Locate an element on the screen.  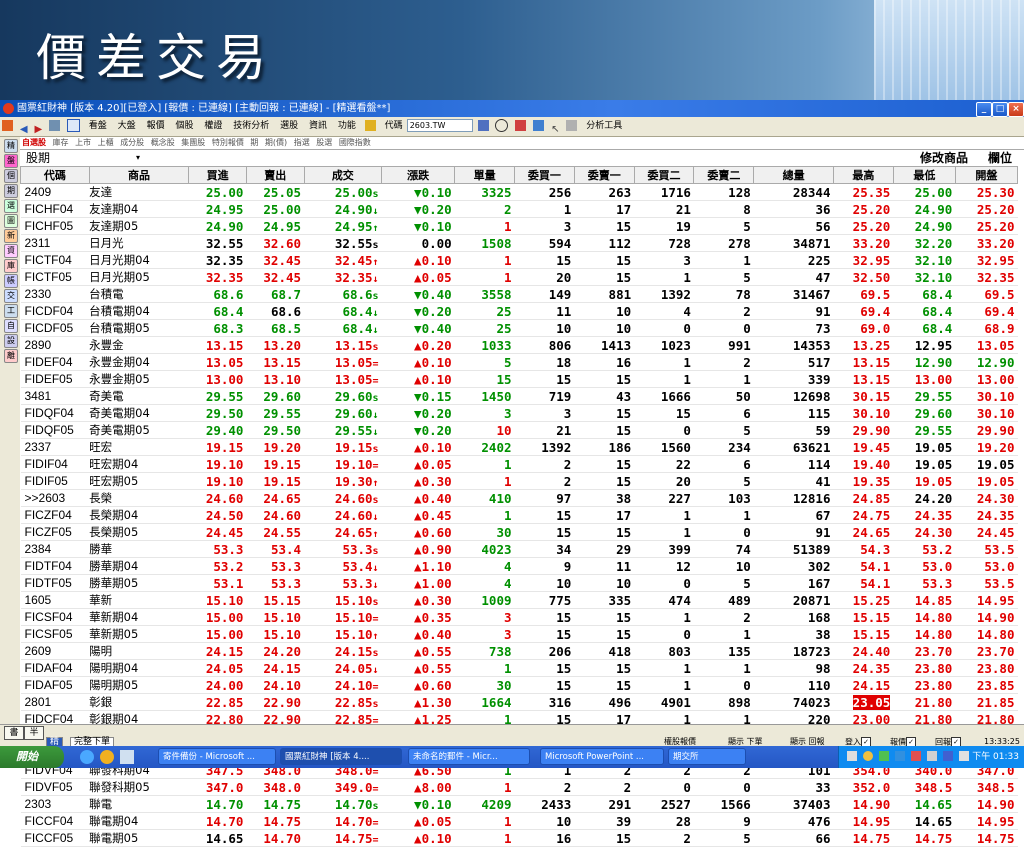
modify-products-button: 修改商品 is located at coordinates (944, 158).